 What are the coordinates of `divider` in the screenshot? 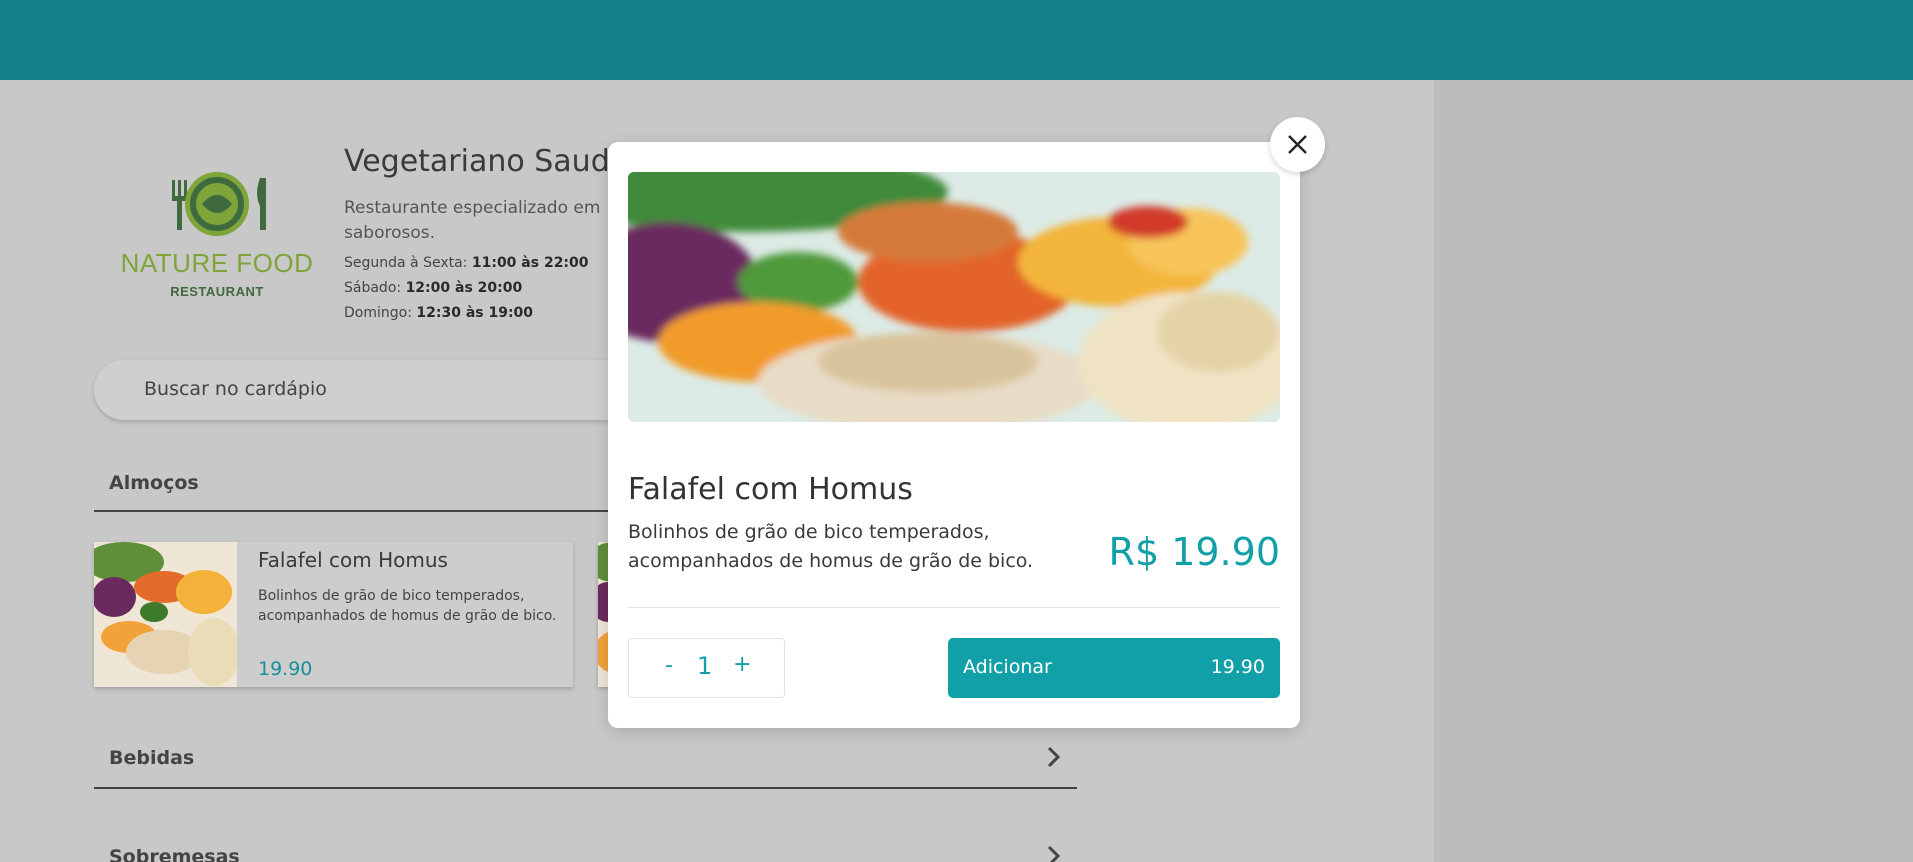 It's located at (954, 607).